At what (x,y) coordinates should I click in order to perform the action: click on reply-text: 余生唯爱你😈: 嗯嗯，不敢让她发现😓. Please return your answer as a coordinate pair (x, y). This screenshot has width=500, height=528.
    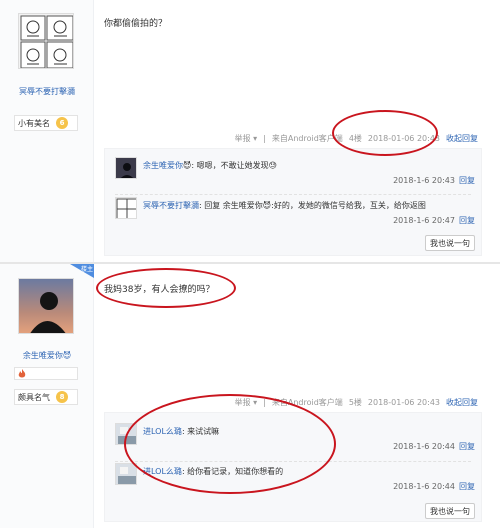
    Looking at the image, I should click on (210, 165).